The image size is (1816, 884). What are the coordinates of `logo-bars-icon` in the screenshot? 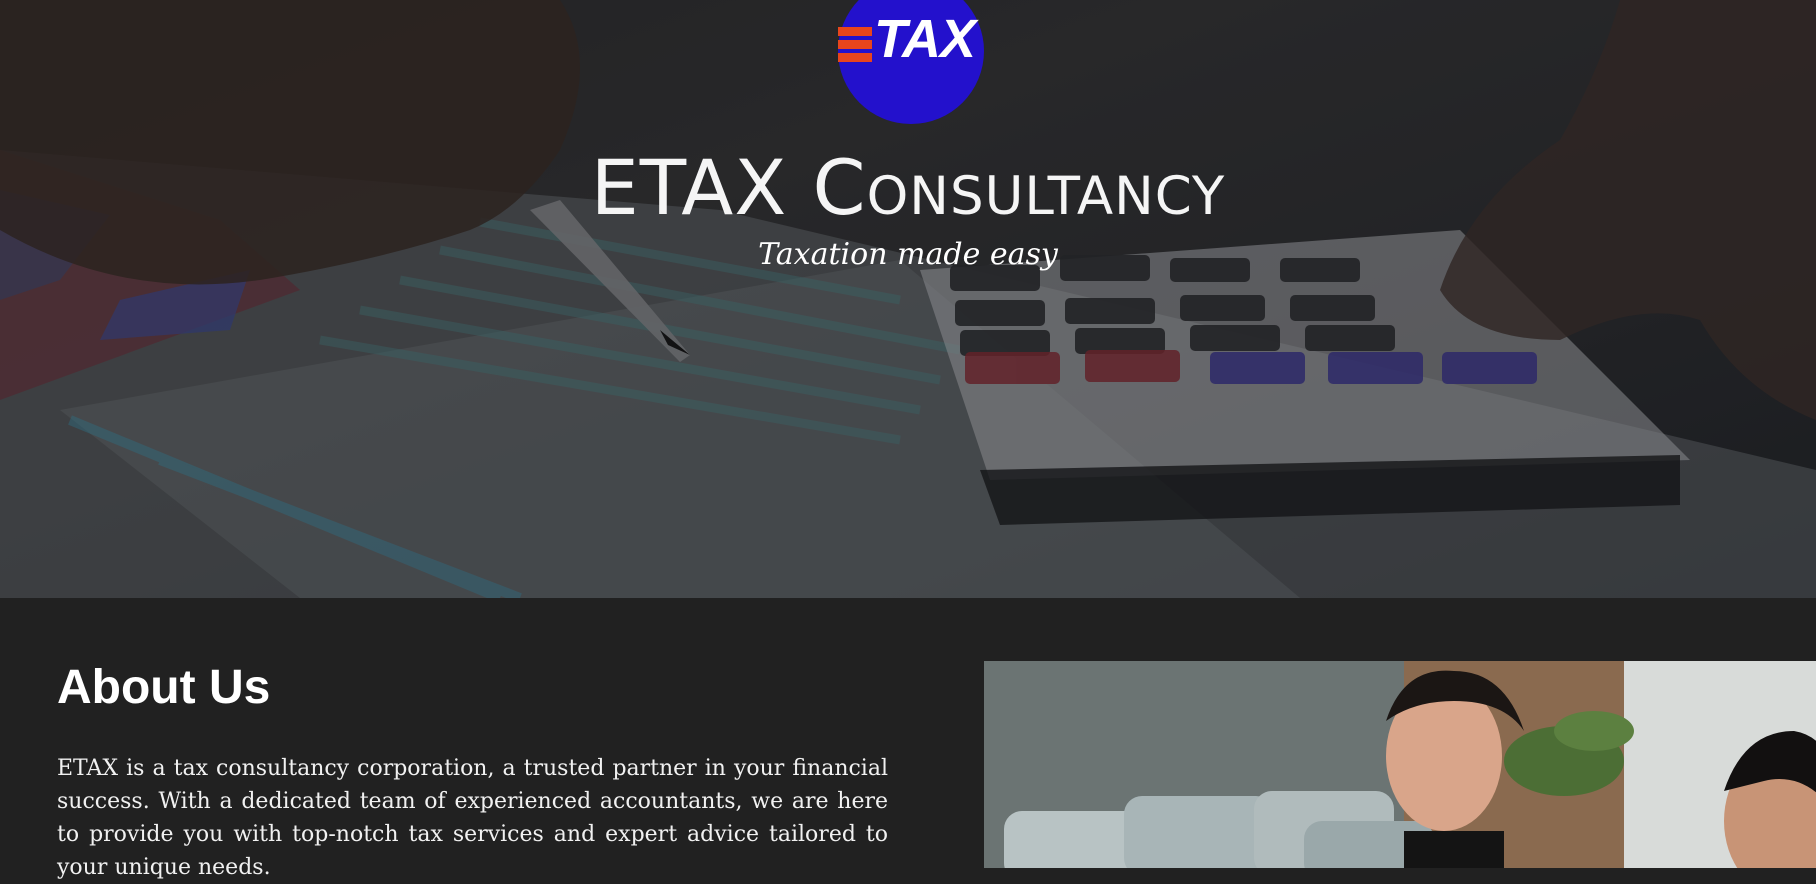 It's located at (855, 46).